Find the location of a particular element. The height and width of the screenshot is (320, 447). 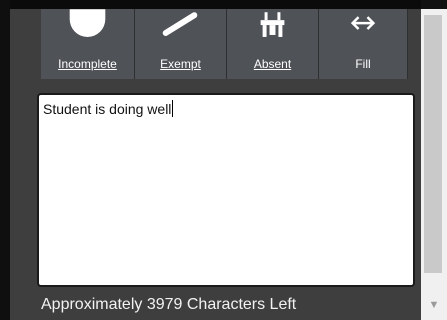

vertical-scrollbar: ▼ is located at coordinates (434, 160).